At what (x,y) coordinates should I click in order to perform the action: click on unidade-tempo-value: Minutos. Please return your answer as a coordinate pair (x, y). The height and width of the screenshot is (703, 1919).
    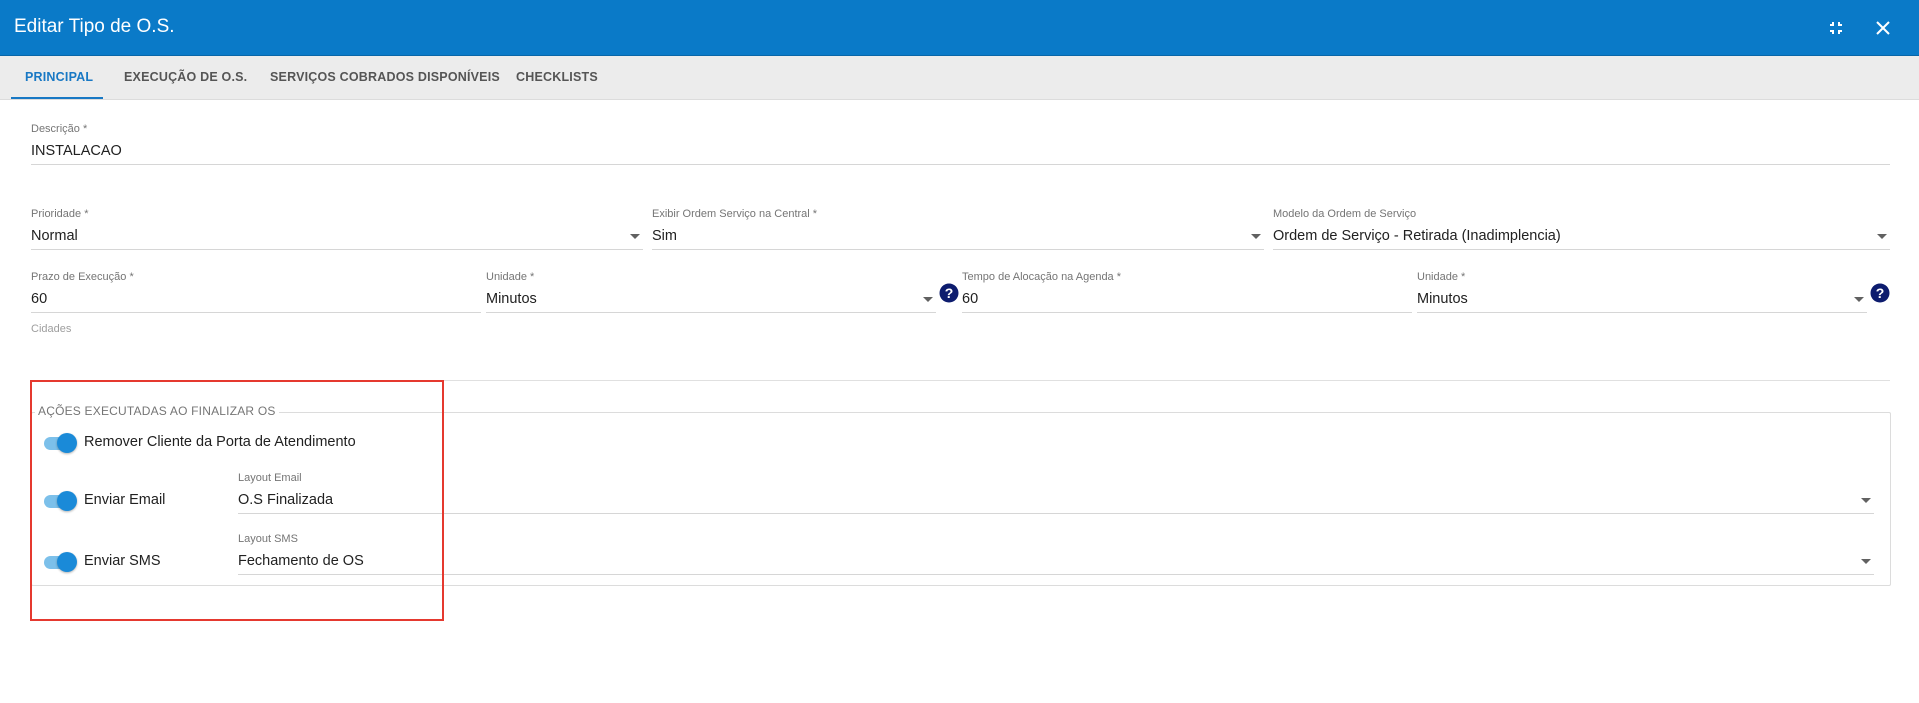
    Looking at the image, I should click on (1442, 299).